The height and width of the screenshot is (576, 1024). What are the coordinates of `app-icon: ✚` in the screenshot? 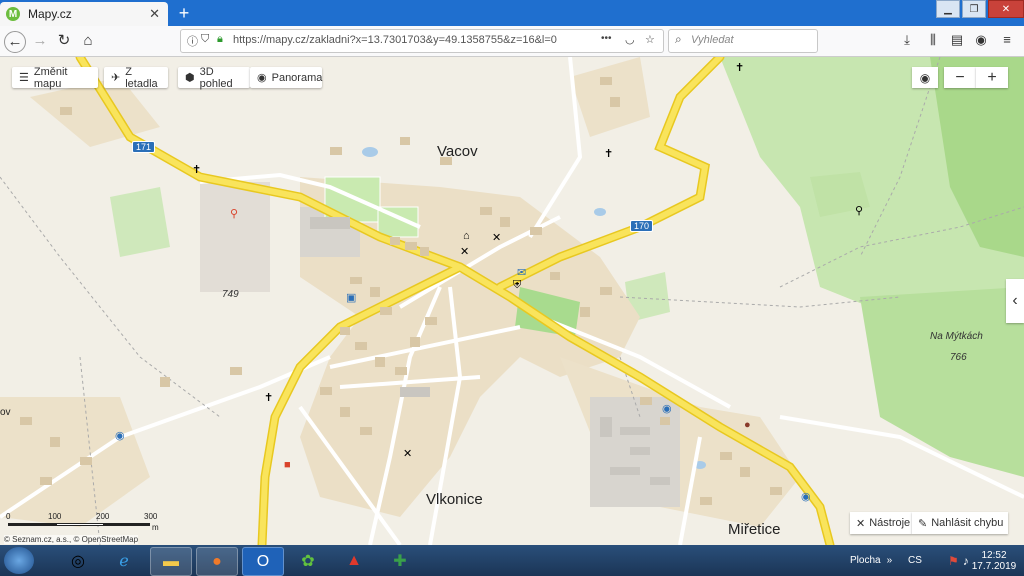 It's located at (400, 560).